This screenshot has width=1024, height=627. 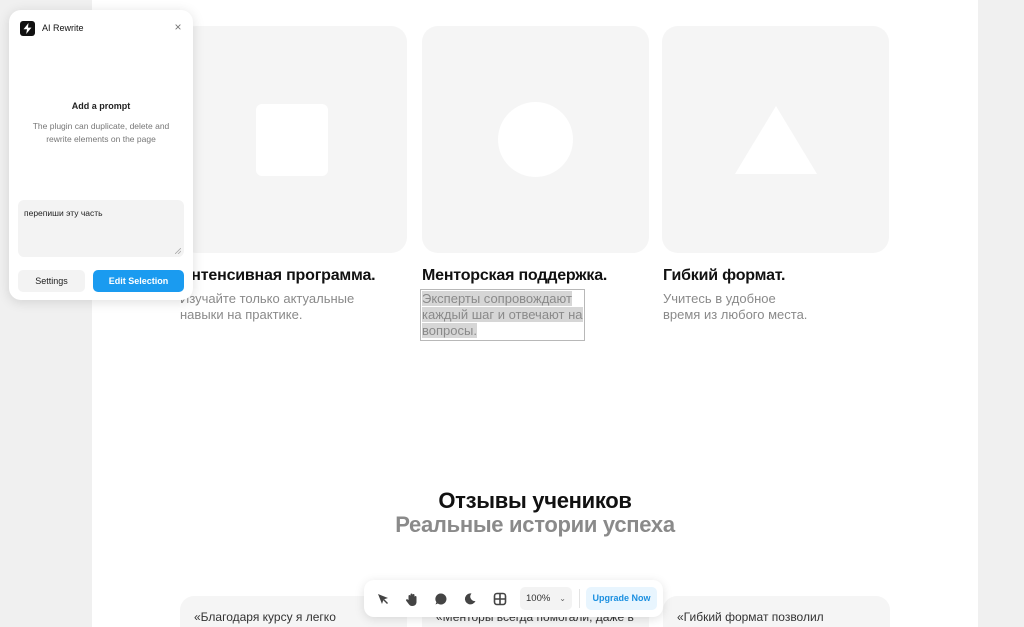 I want to click on feature-description: Учитесь в удобное время из любого места., so click(x=735, y=306).